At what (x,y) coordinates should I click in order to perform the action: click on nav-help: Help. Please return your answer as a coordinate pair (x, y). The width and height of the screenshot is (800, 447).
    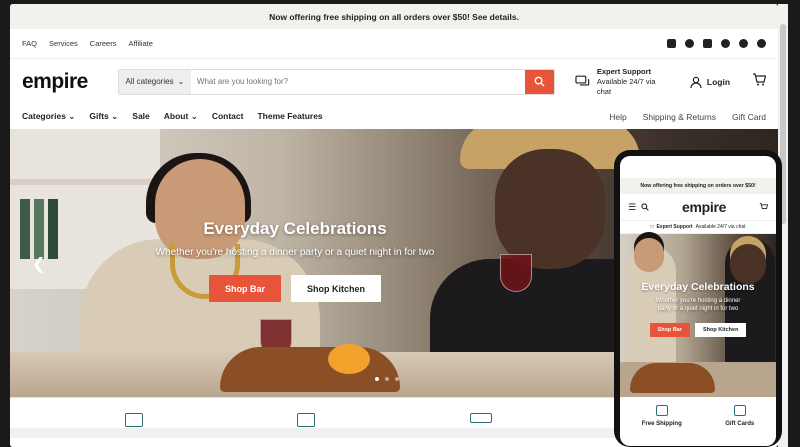
    Looking at the image, I should click on (617, 117).